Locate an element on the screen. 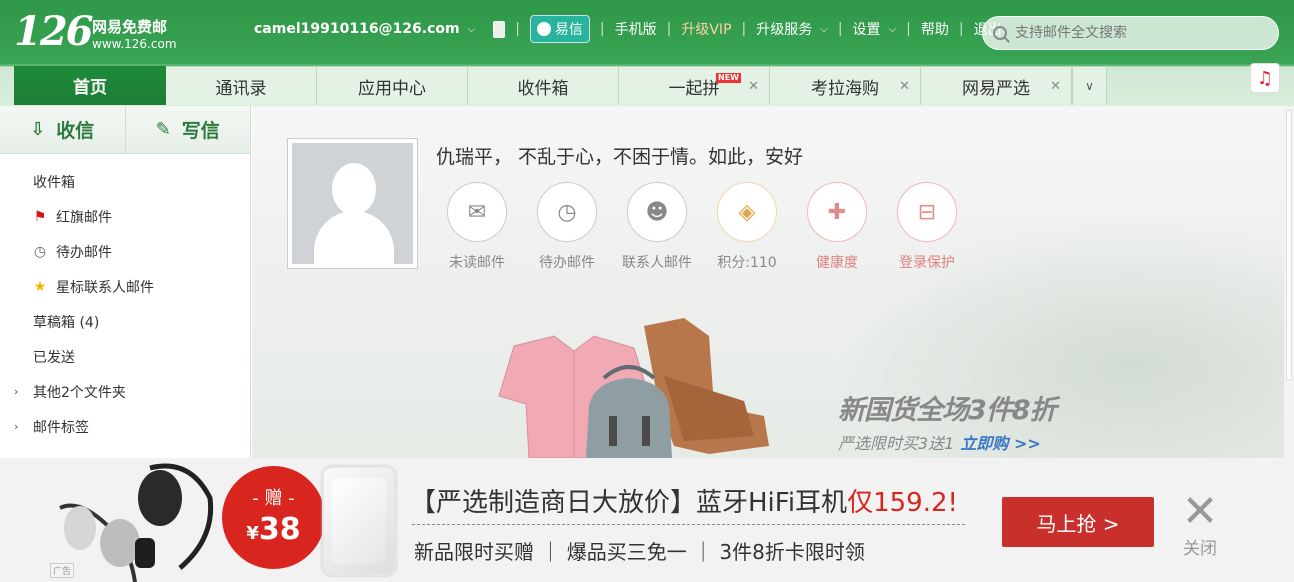  chevron-down-icon: ∨ is located at coordinates (1089, 86).